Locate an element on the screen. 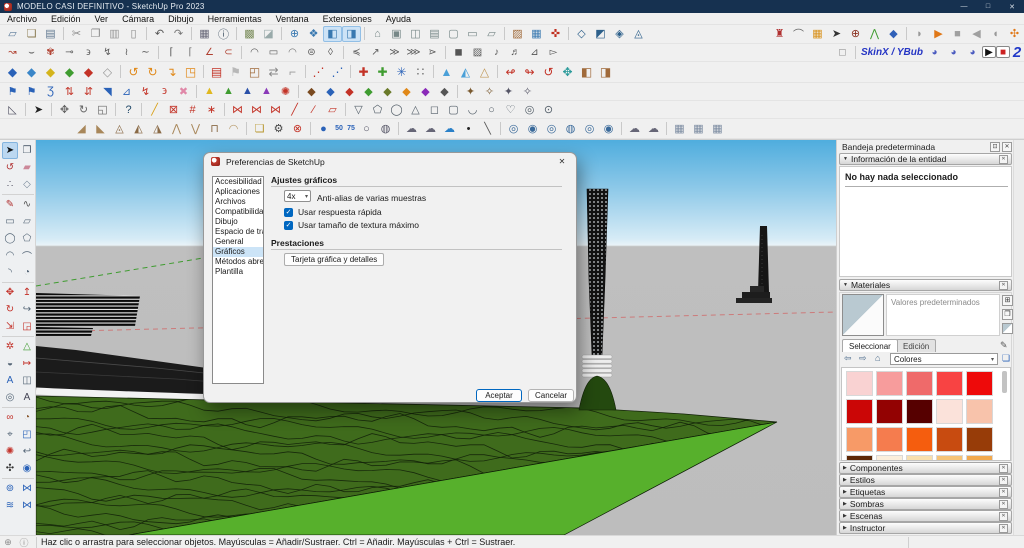  solid-shape-3-icon: ◯ is located at coordinates (396, 110).